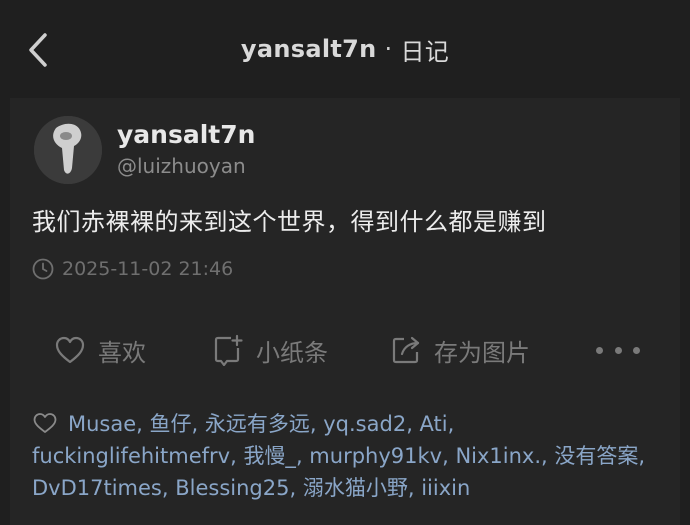 This screenshot has height=525, width=690. Describe the element at coordinates (148, 269) in the screenshot. I see `post-timestamp: 2025-11-02 21:46` at that location.